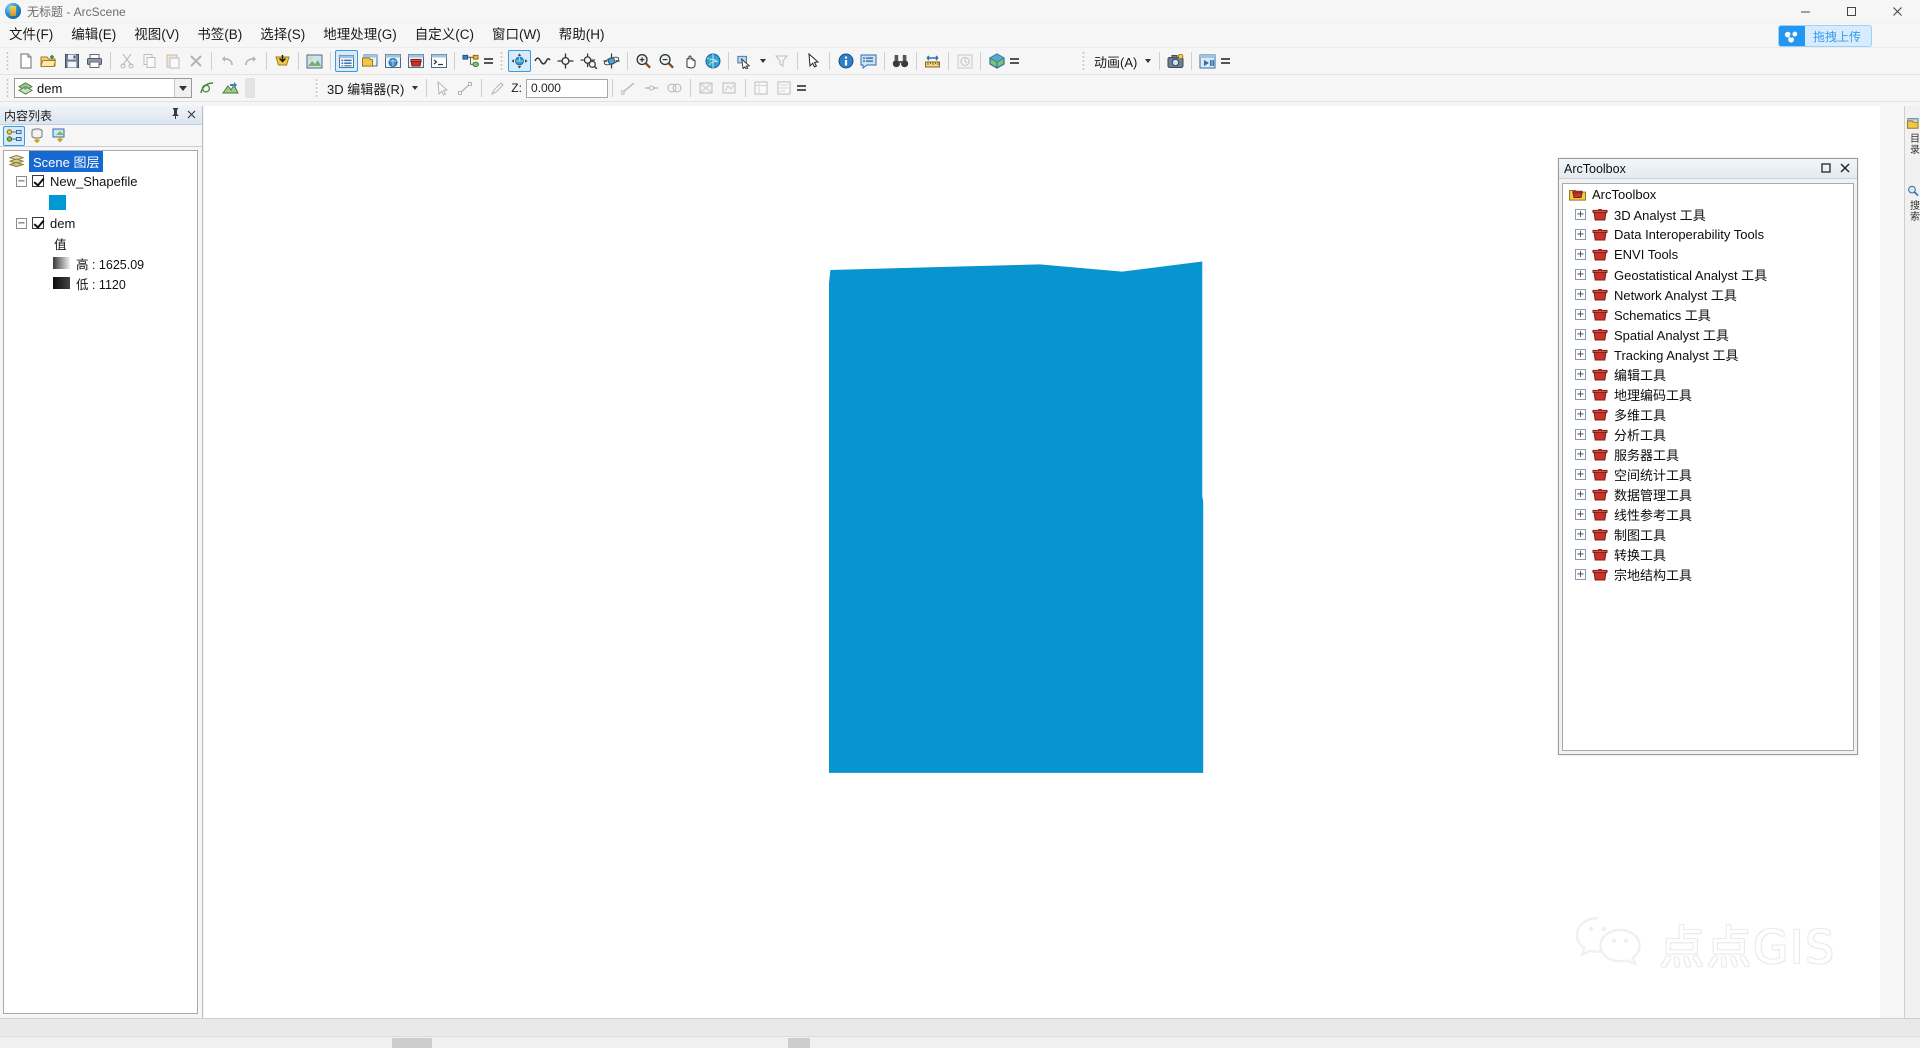  What do you see at coordinates (1708, 334) in the screenshot?
I see `arctoolbox-item-spatial-analyst: + Spatial Analyst 工具` at bounding box center [1708, 334].